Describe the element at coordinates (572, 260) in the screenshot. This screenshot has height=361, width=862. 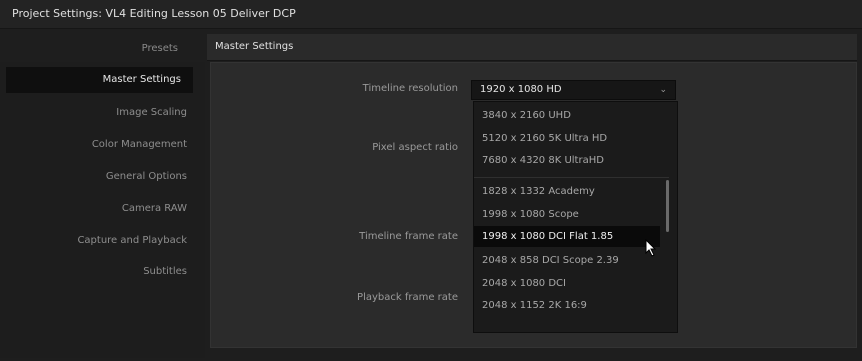
I see `dropdown-option: 2048 x 858 DCI Scope 2.39` at that location.